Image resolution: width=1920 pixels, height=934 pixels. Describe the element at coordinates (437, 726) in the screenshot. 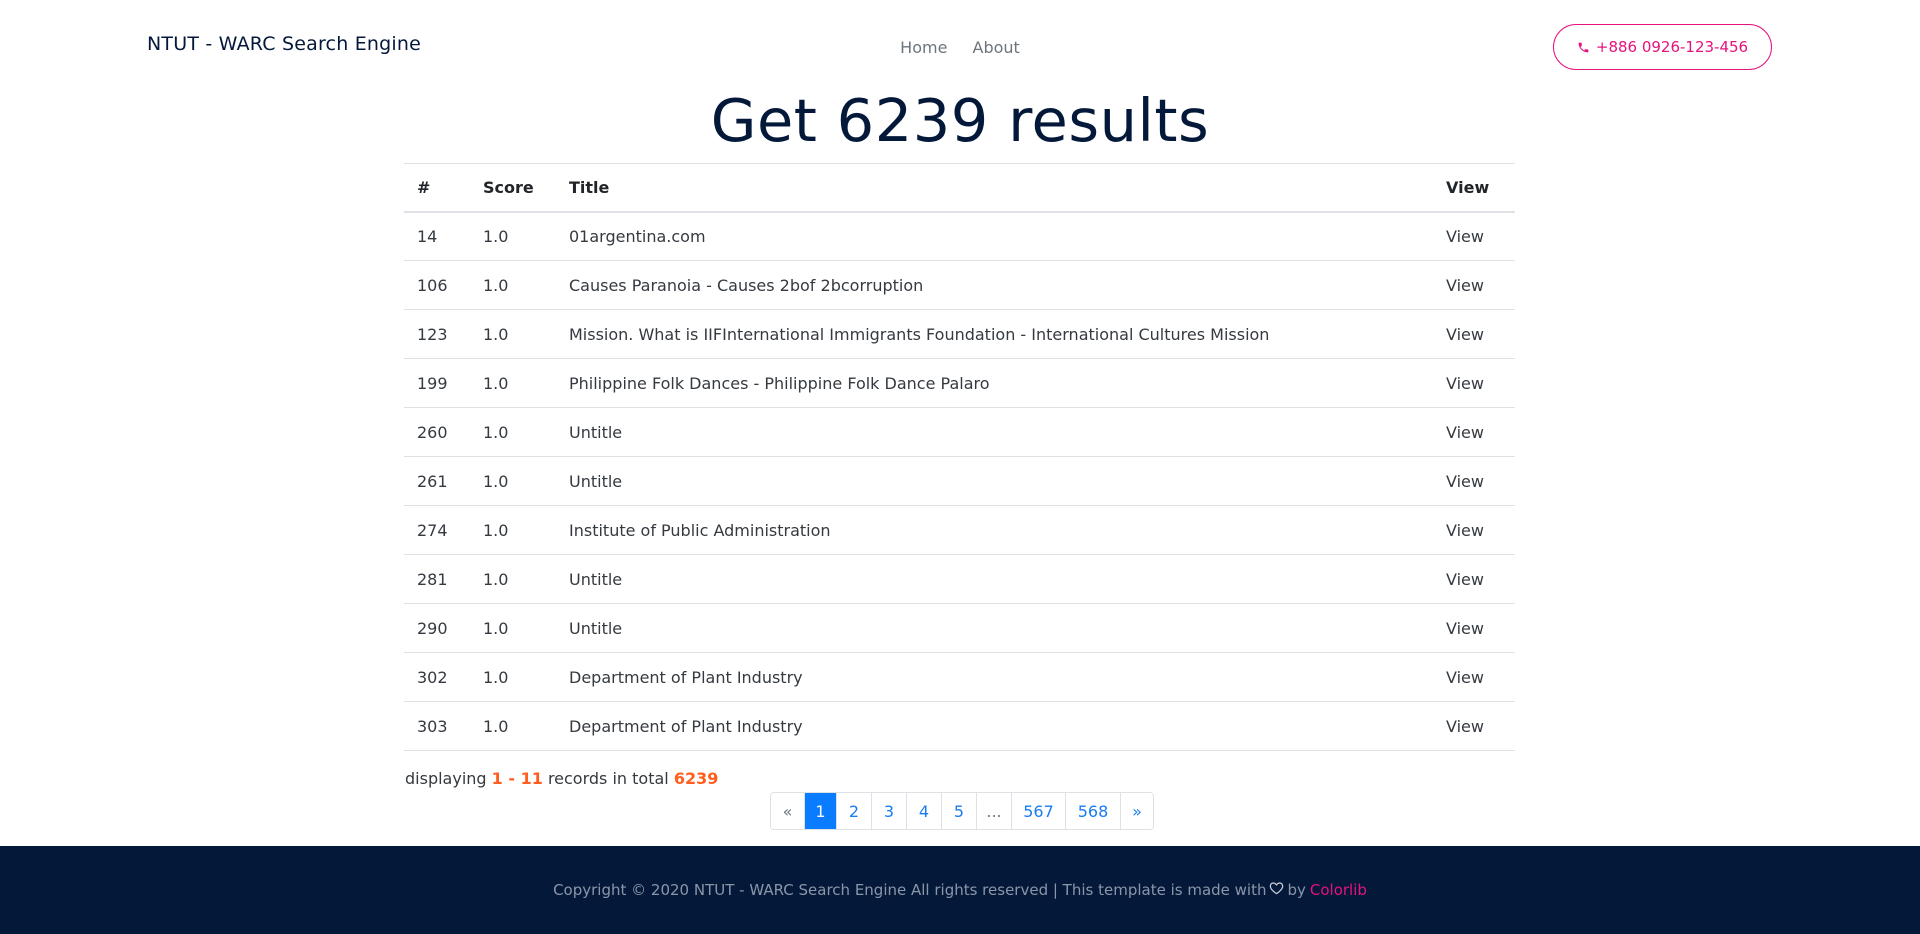

I see `cell-number: 303` at that location.